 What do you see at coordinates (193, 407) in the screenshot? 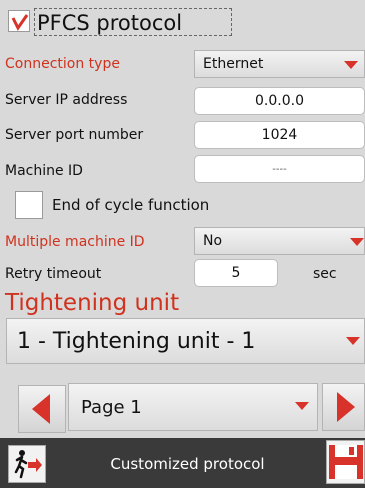
I see `page-select: Page 1` at bounding box center [193, 407].